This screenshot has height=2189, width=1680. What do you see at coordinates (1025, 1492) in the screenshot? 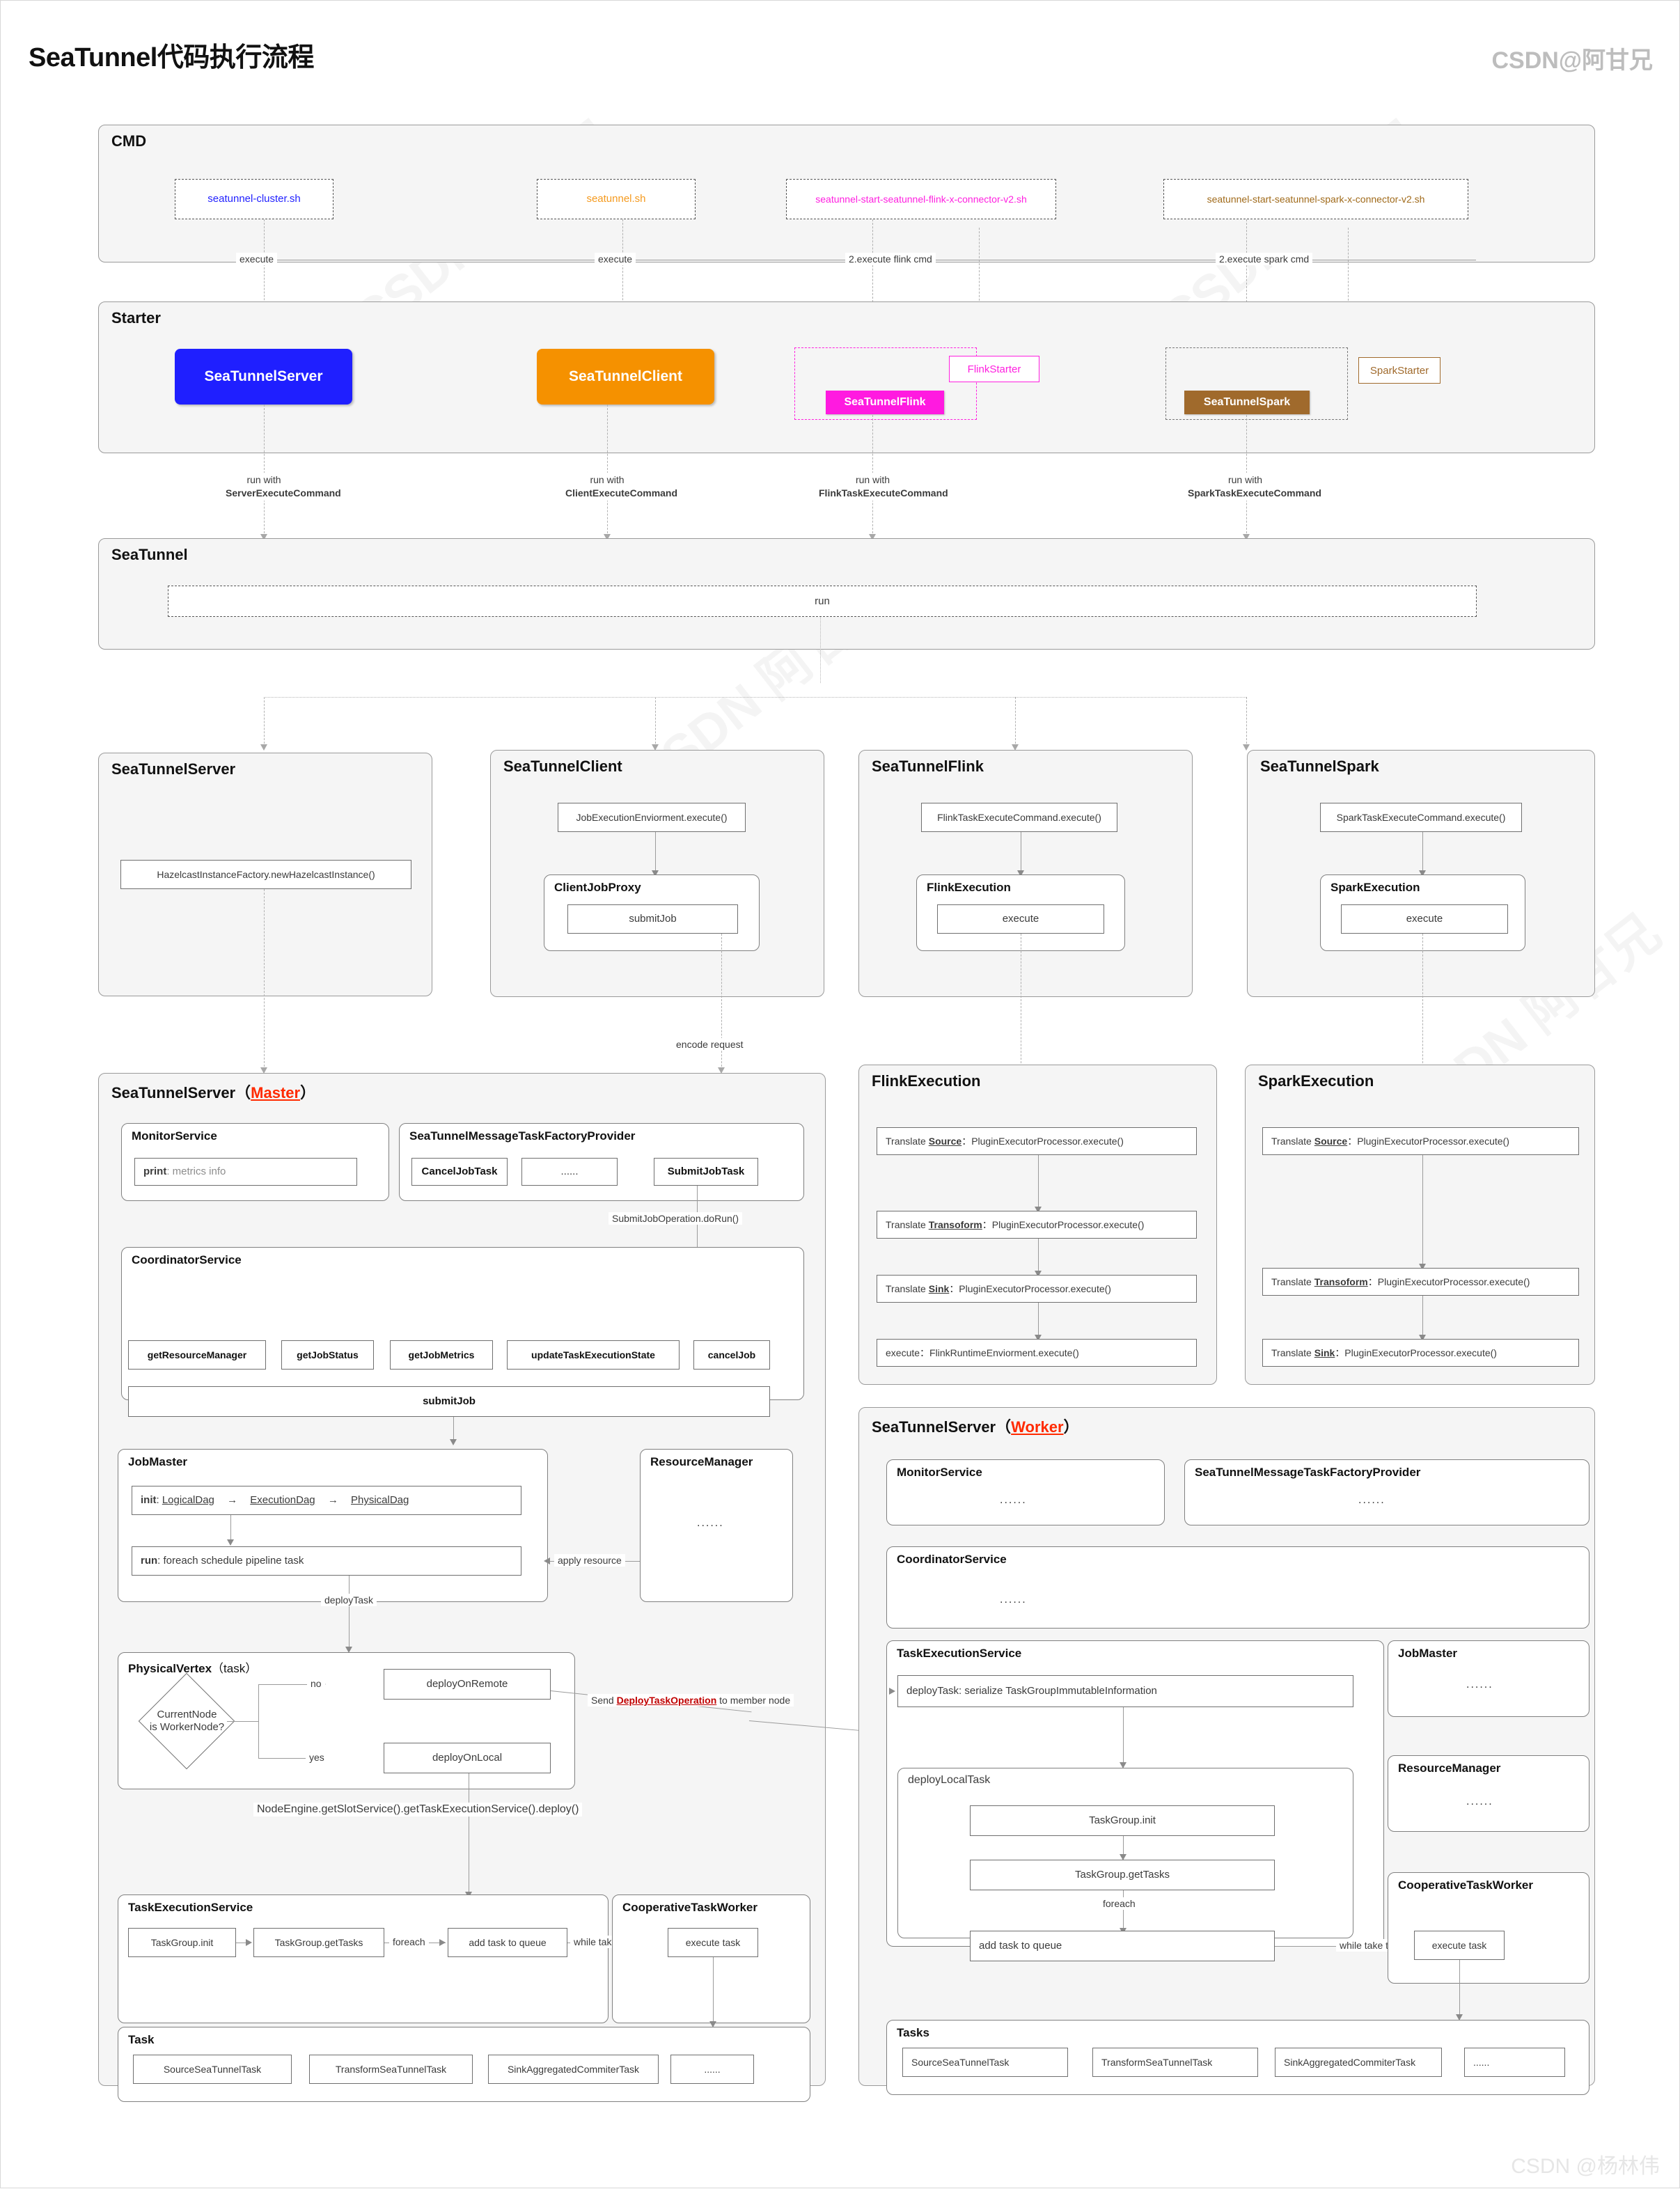
I see `worker-monitor-service-group: MonitorService` at bounding box center [1025, 1492].